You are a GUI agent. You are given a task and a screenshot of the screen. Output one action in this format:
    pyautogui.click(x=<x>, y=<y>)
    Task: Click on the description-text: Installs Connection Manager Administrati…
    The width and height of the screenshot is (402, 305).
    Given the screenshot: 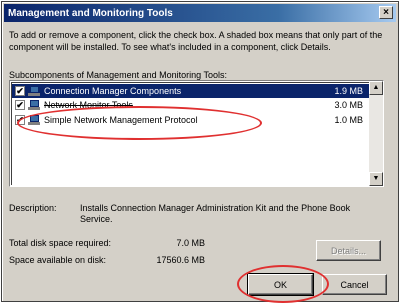 What is the action you would take?
    pyautogui.click(x=215, y=213)
    